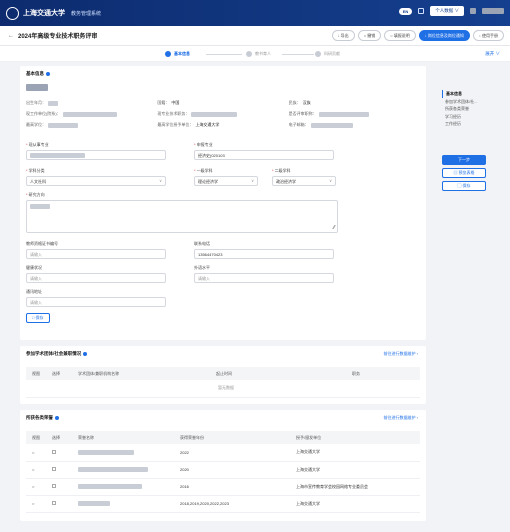  I want to click on form-label: * 二级学科, so click(281, 170).